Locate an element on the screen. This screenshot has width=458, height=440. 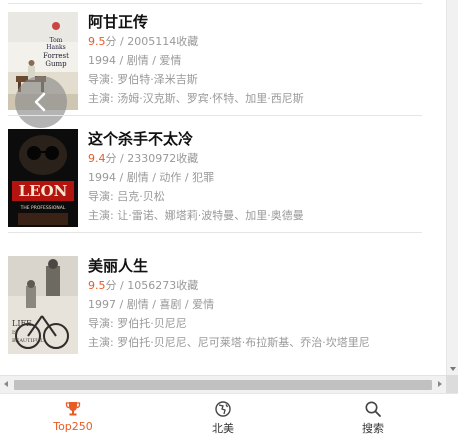
chevron-left-icon is located at coordinates (40, 102).